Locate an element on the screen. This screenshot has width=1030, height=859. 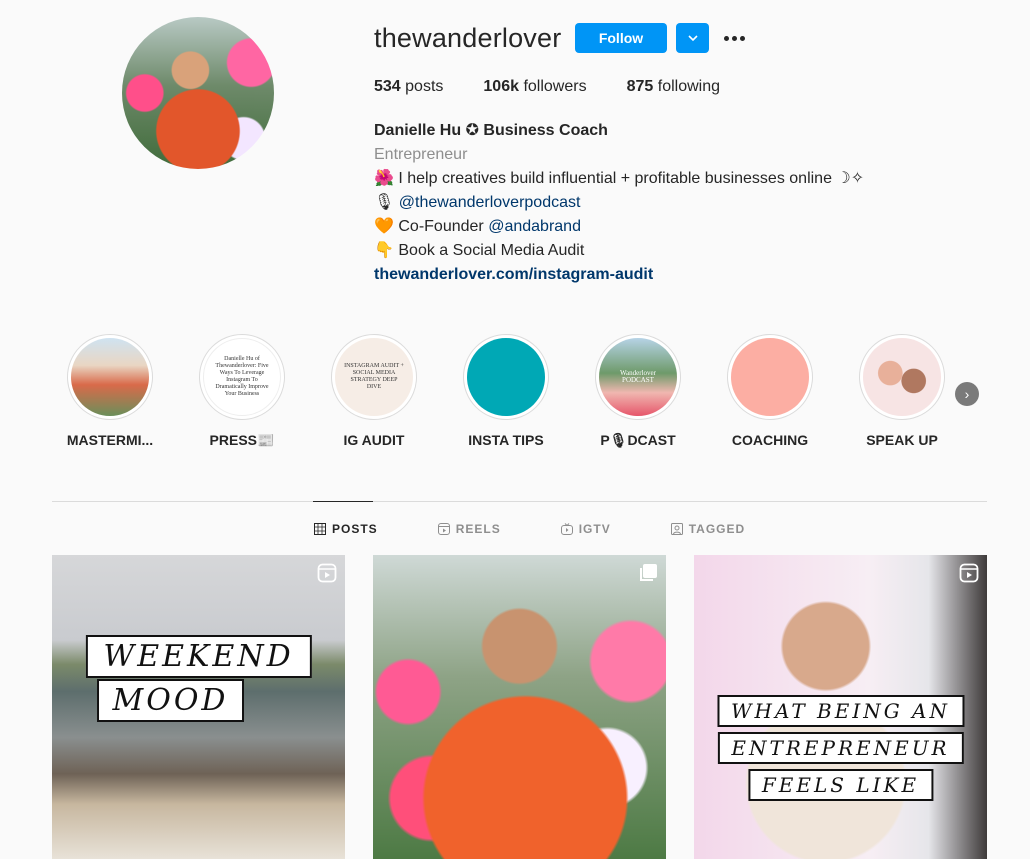
bio-line-2: 🎙 @thewanderloverpodcast is located at coordinates (619, 203).